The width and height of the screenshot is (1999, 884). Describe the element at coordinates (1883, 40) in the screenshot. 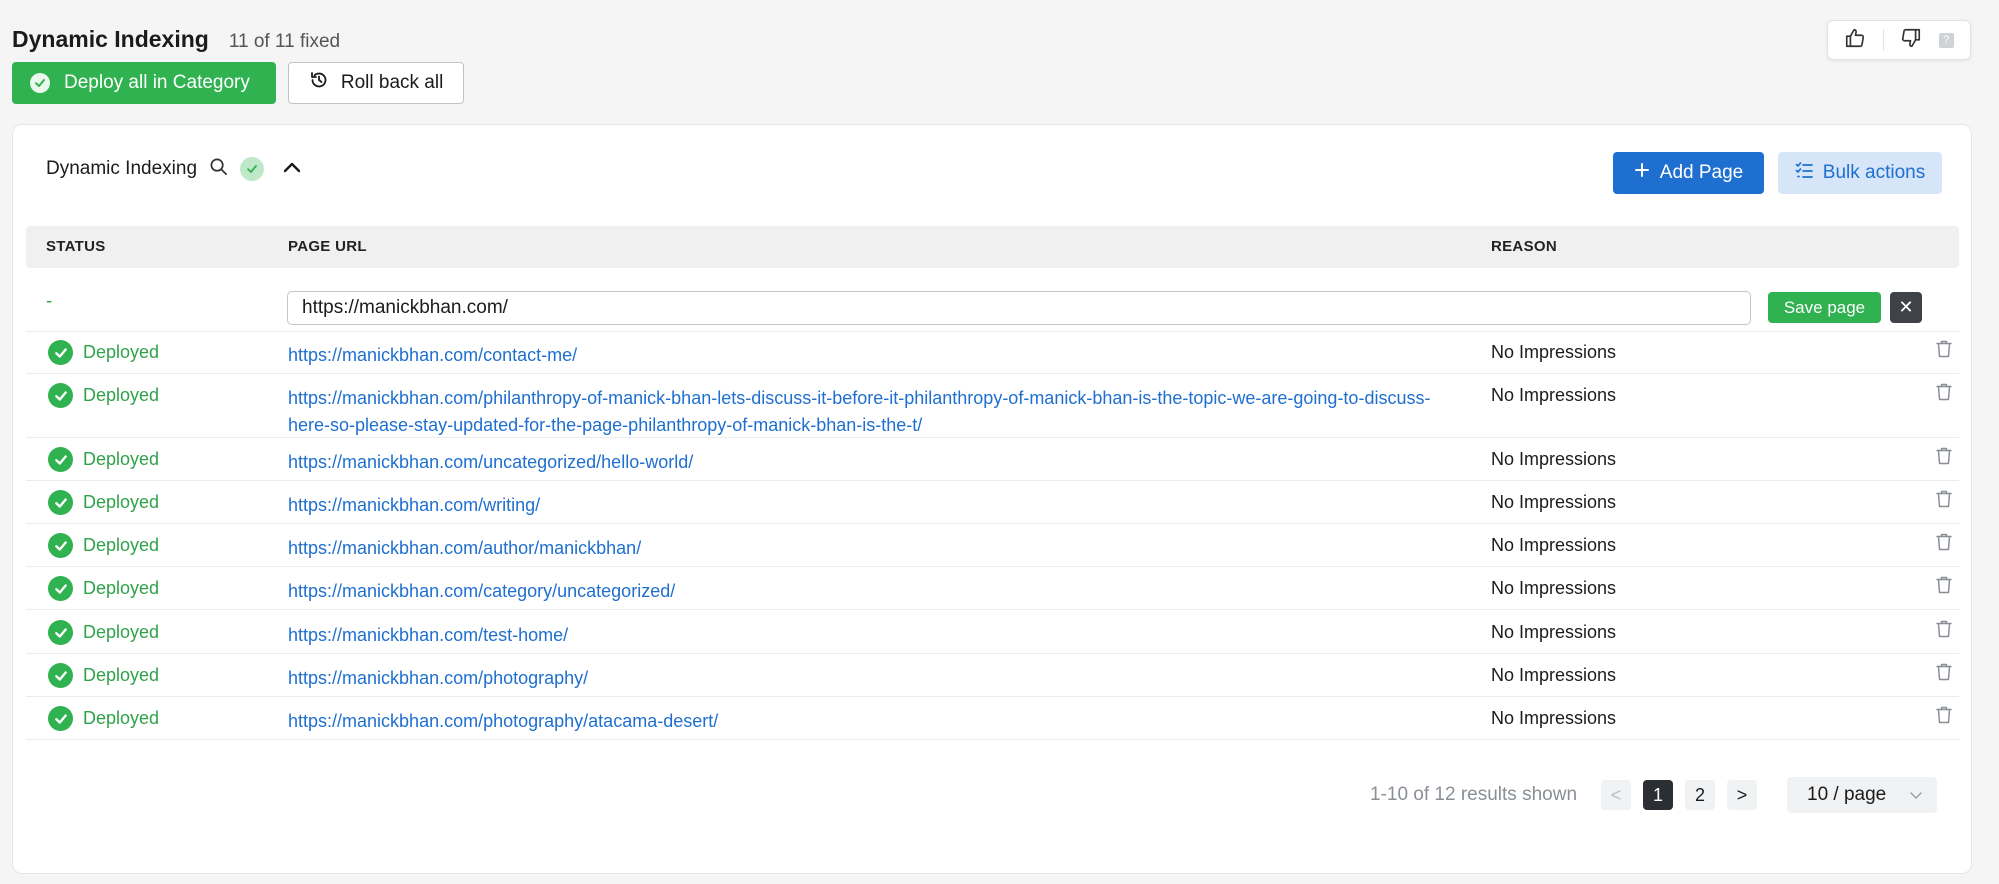

I see `feedback-divider` at that location.